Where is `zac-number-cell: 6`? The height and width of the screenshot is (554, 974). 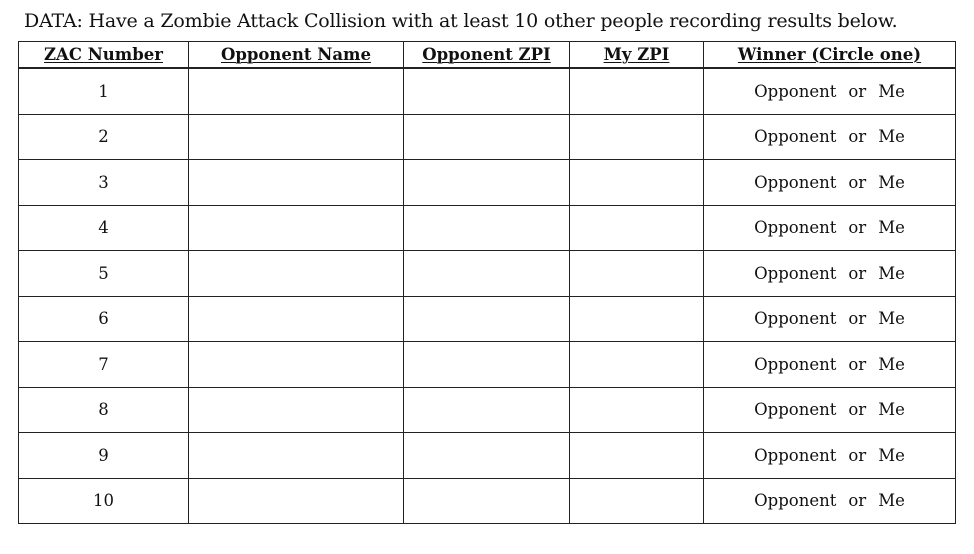
zac-number-cell: 6 is located at coordinates (103, 318).